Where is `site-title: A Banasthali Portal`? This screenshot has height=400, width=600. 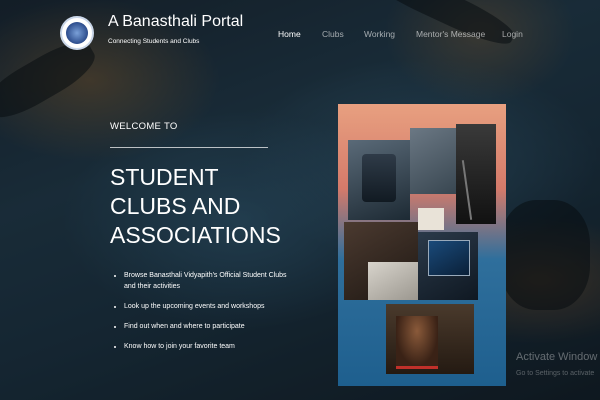 site-title: A Banasthali Portal is located at coordinates (175, 22).